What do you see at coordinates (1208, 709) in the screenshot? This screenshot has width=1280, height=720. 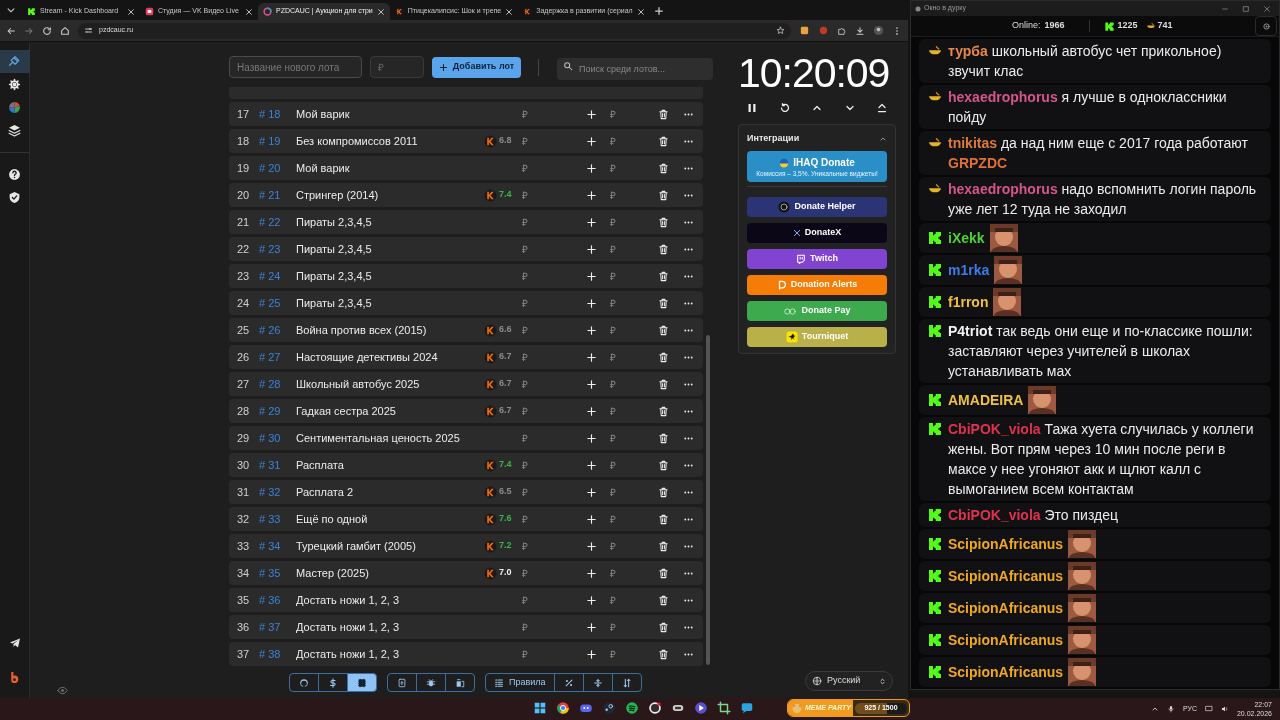 I see `display-icon` at bounding box center [1208, 709].